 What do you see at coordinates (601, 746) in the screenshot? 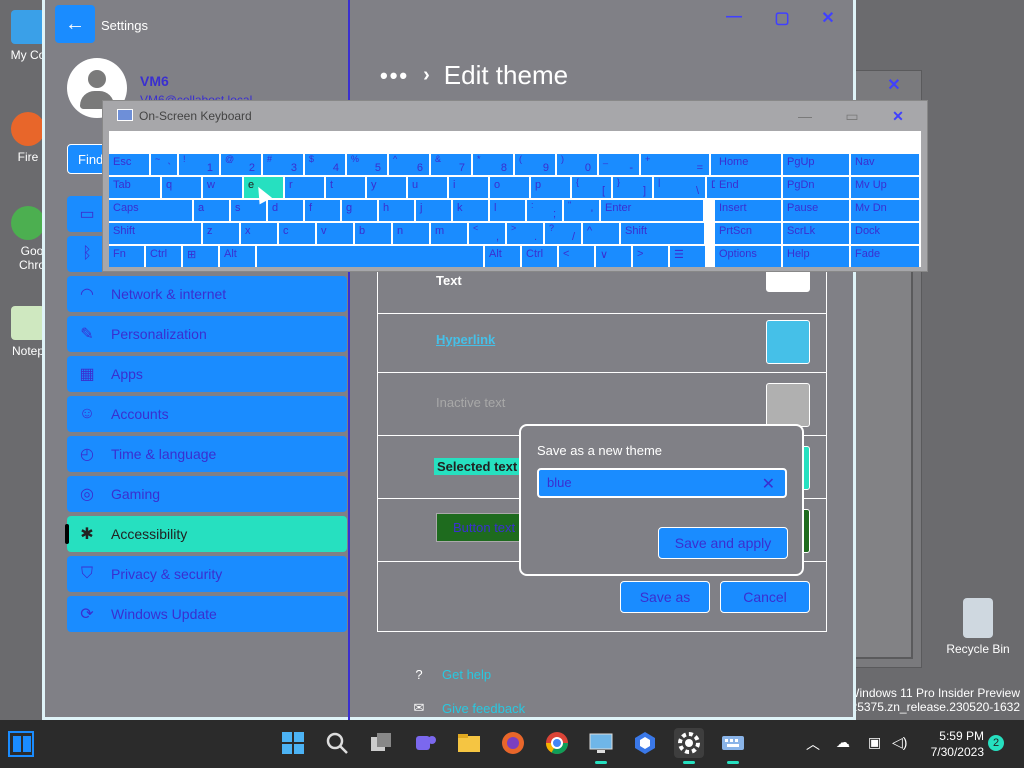
I see `remote-desktop-button` at bounding box center [601, 746].